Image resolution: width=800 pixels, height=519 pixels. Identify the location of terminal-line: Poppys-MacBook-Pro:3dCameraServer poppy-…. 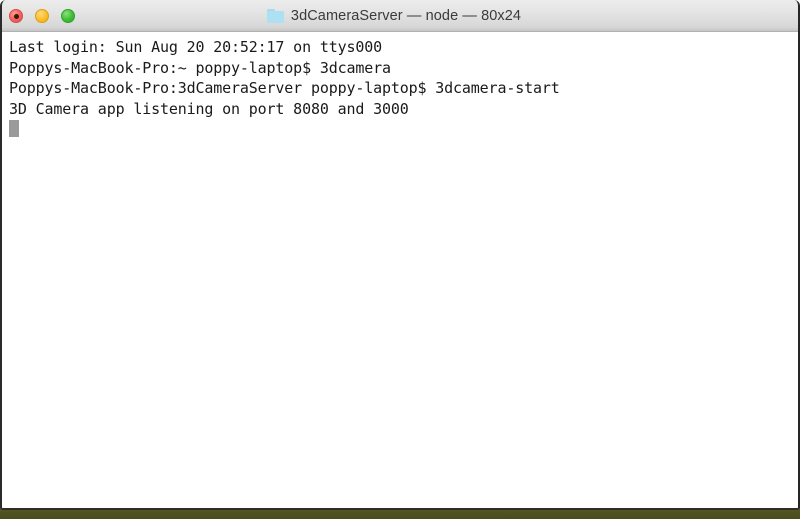
(284, 88).